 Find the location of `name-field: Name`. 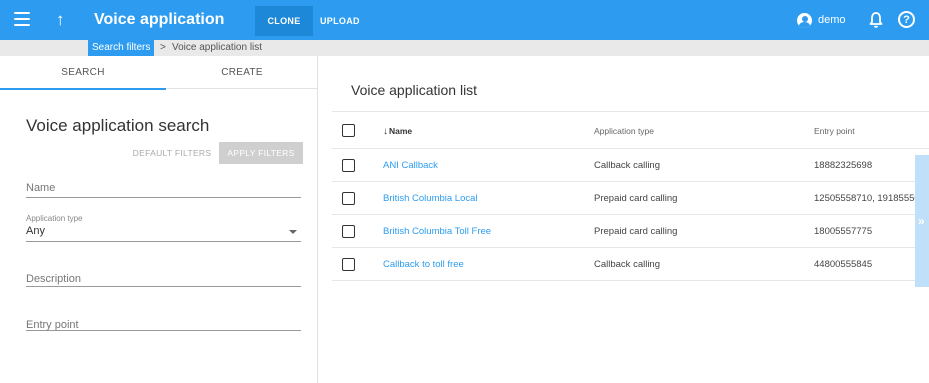

name-field: Name is located at coordinates (163, 188).